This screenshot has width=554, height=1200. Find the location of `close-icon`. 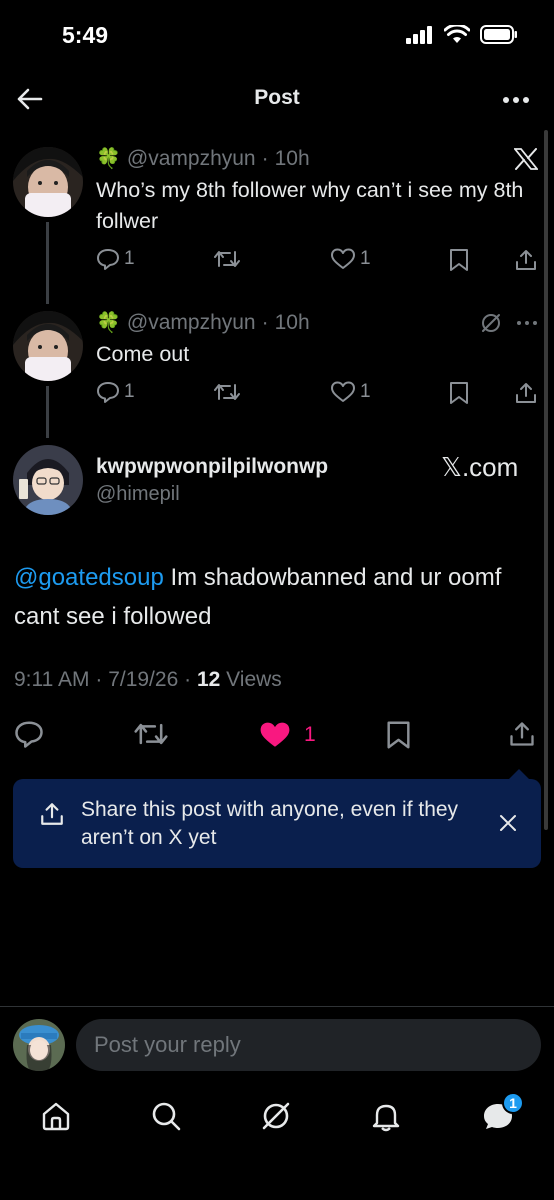

close-icon is located at coordinates (508, 823).